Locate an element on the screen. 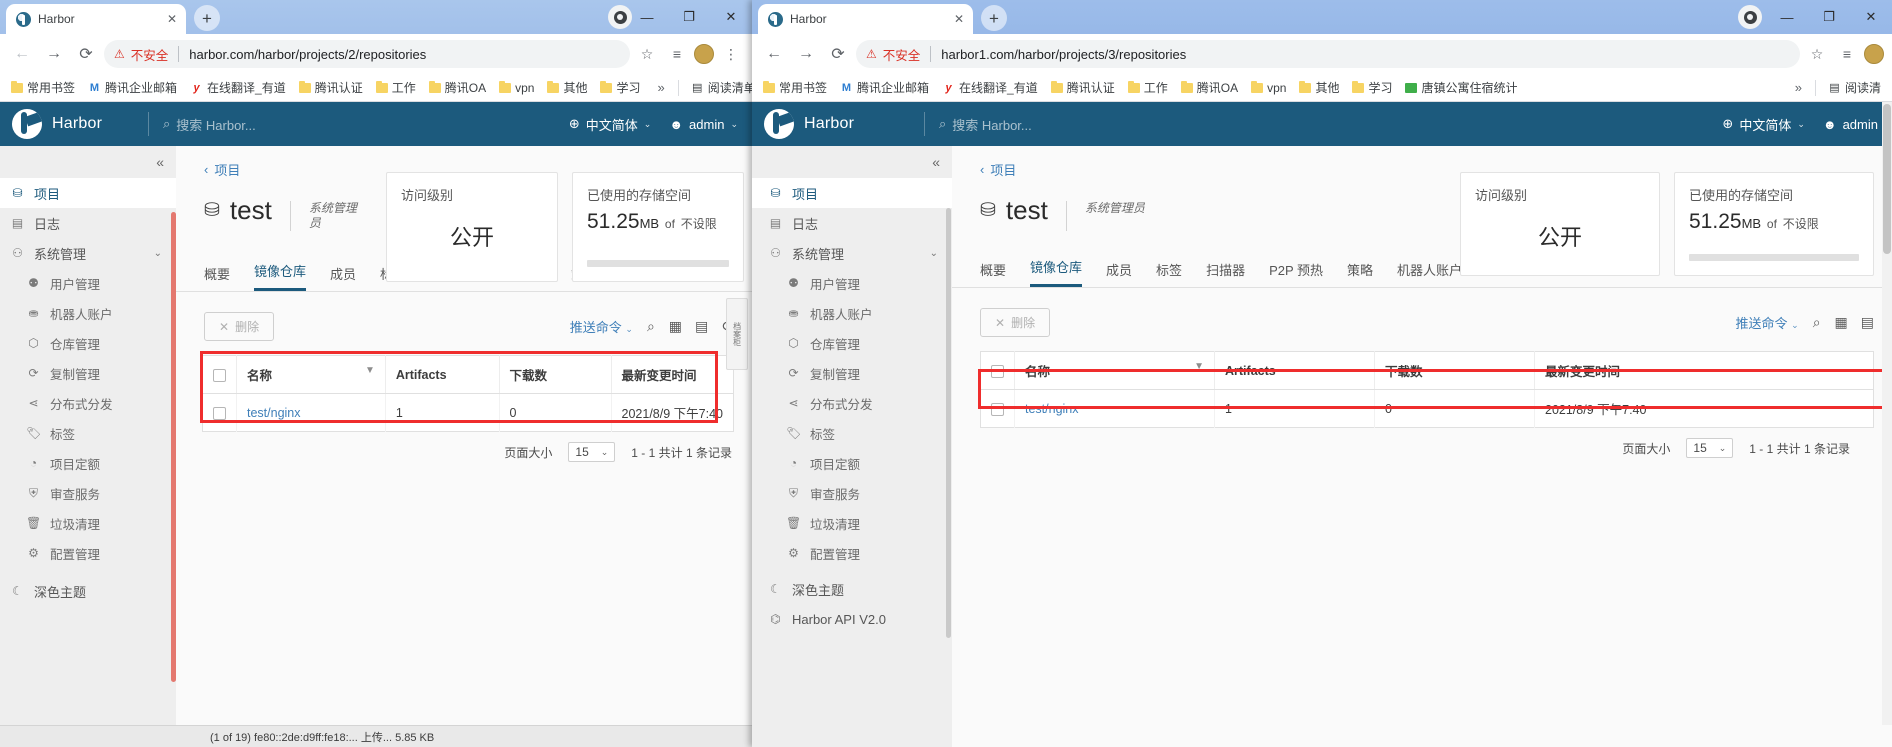  reading-list-button: ▤ 阅读清单 is located at coordinates (719, 87).